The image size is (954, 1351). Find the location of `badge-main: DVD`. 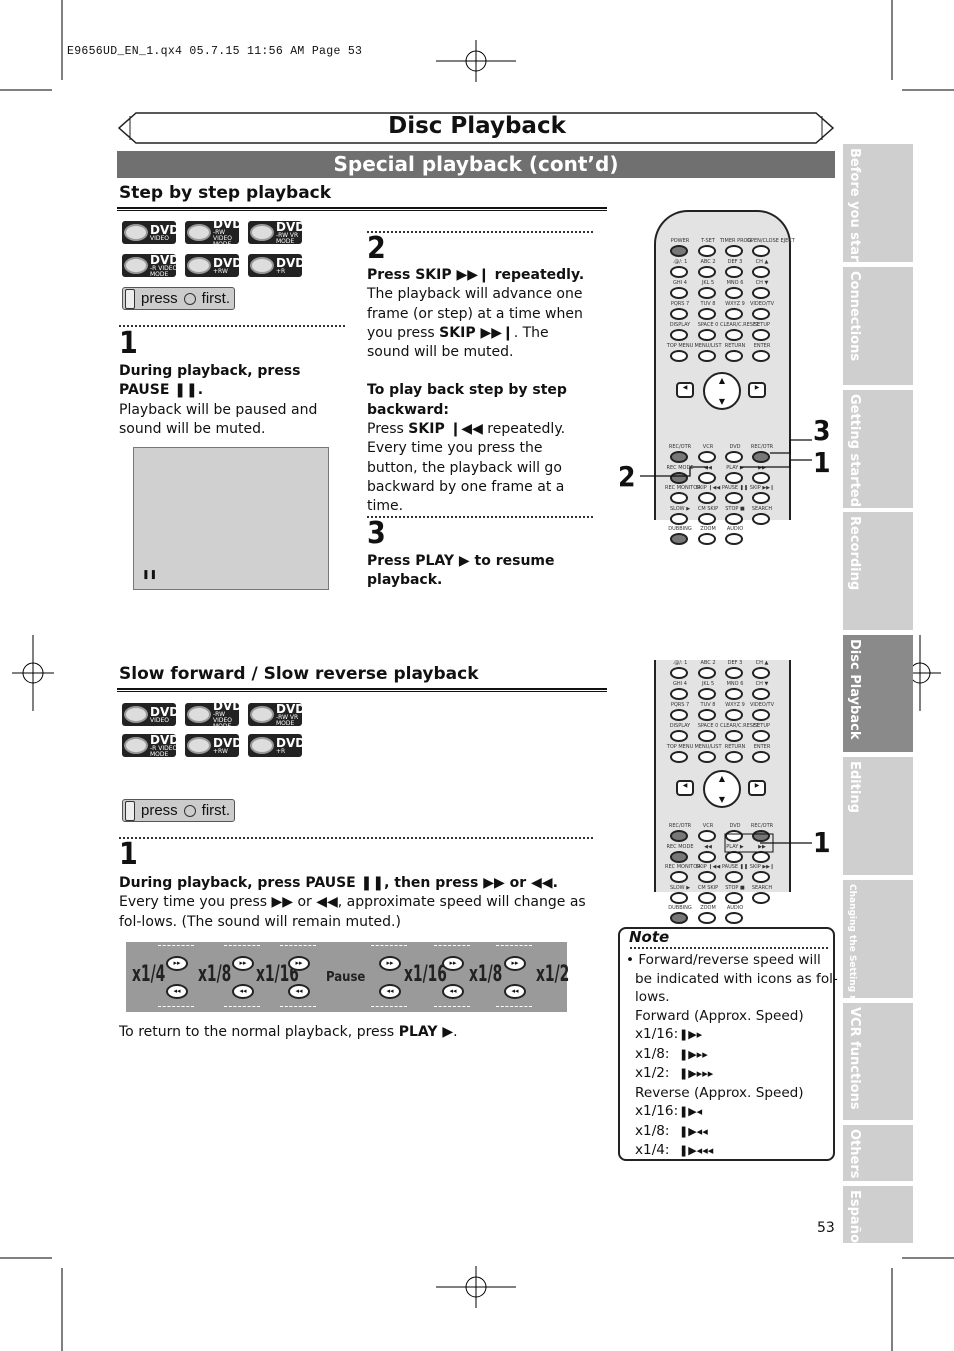

badge-main: DVD is located at coordinates (289, 262).